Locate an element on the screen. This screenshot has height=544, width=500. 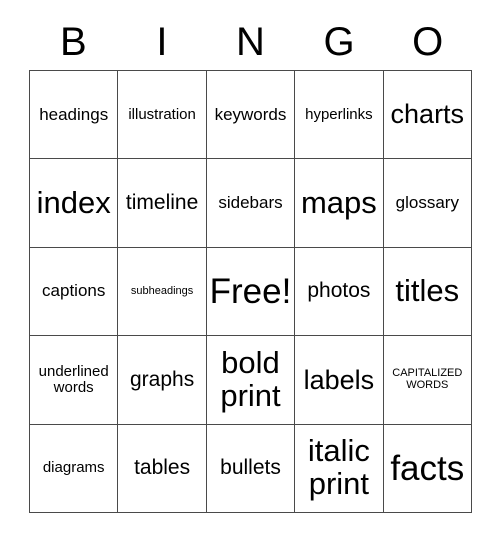
bingo-cell-r2c4: maps is located at coordinates (339, 203).